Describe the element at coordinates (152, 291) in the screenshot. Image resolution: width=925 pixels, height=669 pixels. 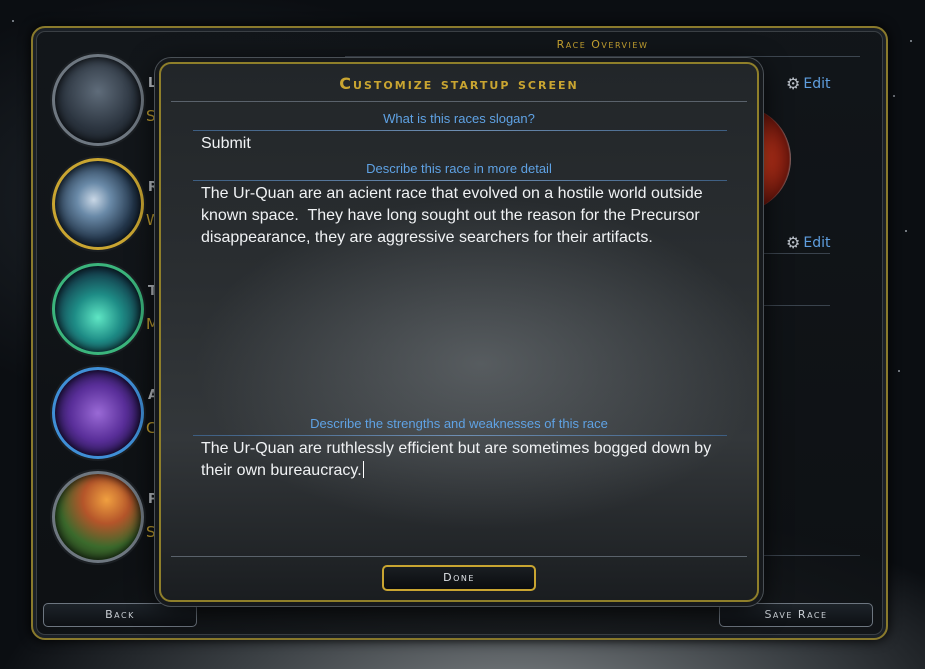
I see `sidebar-item-label: T` at that location.